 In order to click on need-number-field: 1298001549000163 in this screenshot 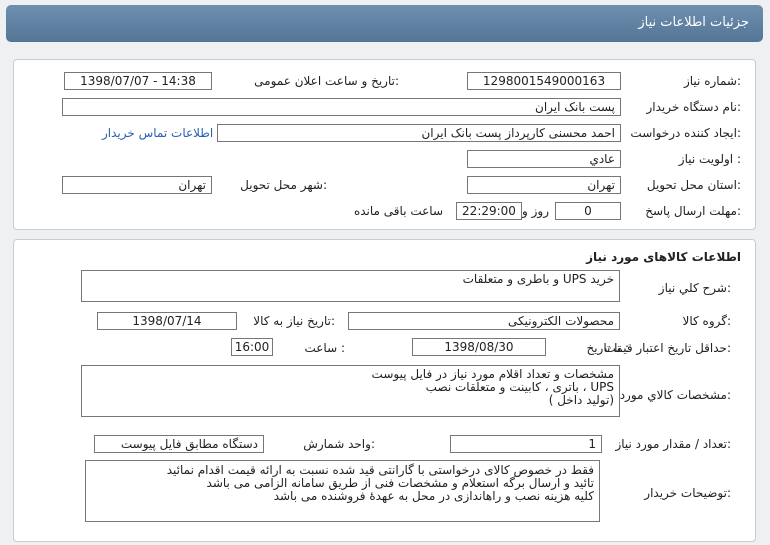, I will do `click(544, 81)`.